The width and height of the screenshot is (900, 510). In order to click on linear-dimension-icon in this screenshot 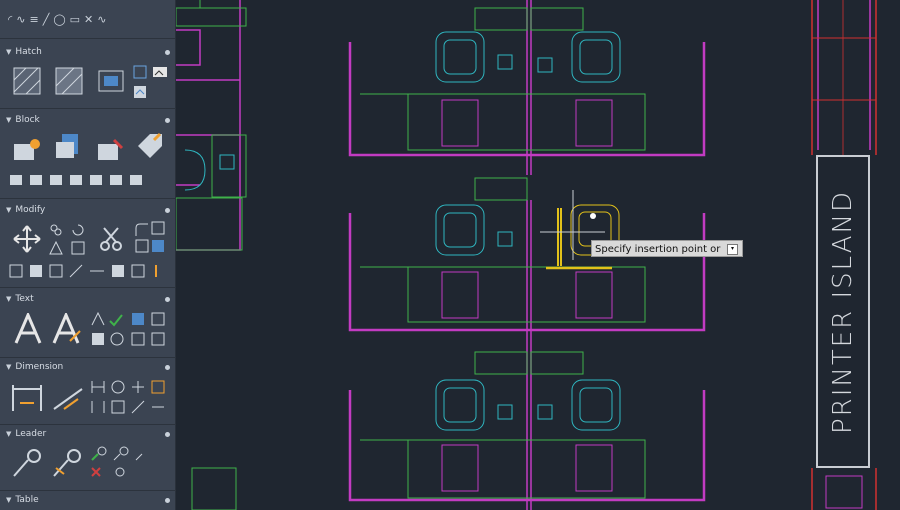, I will do `click(27, 398)`.